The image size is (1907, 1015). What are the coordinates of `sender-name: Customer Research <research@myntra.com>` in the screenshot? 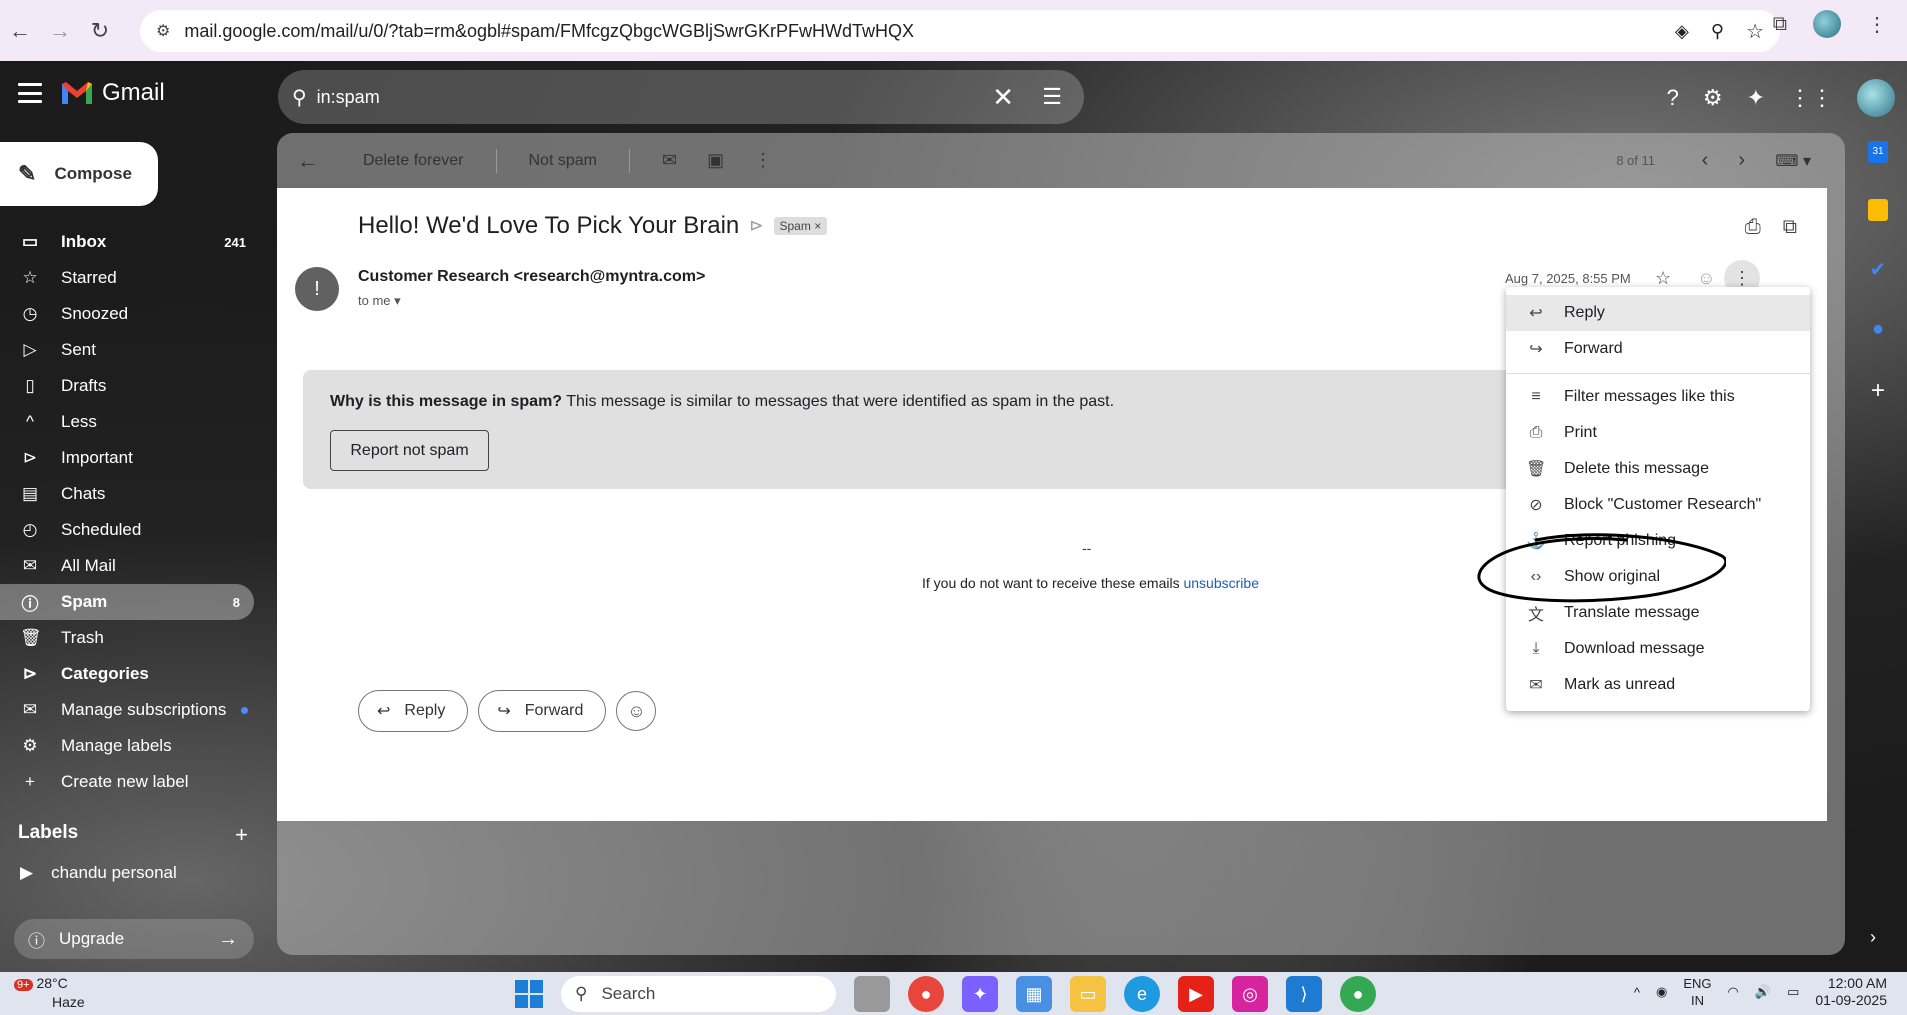 It's located at (531, 277).